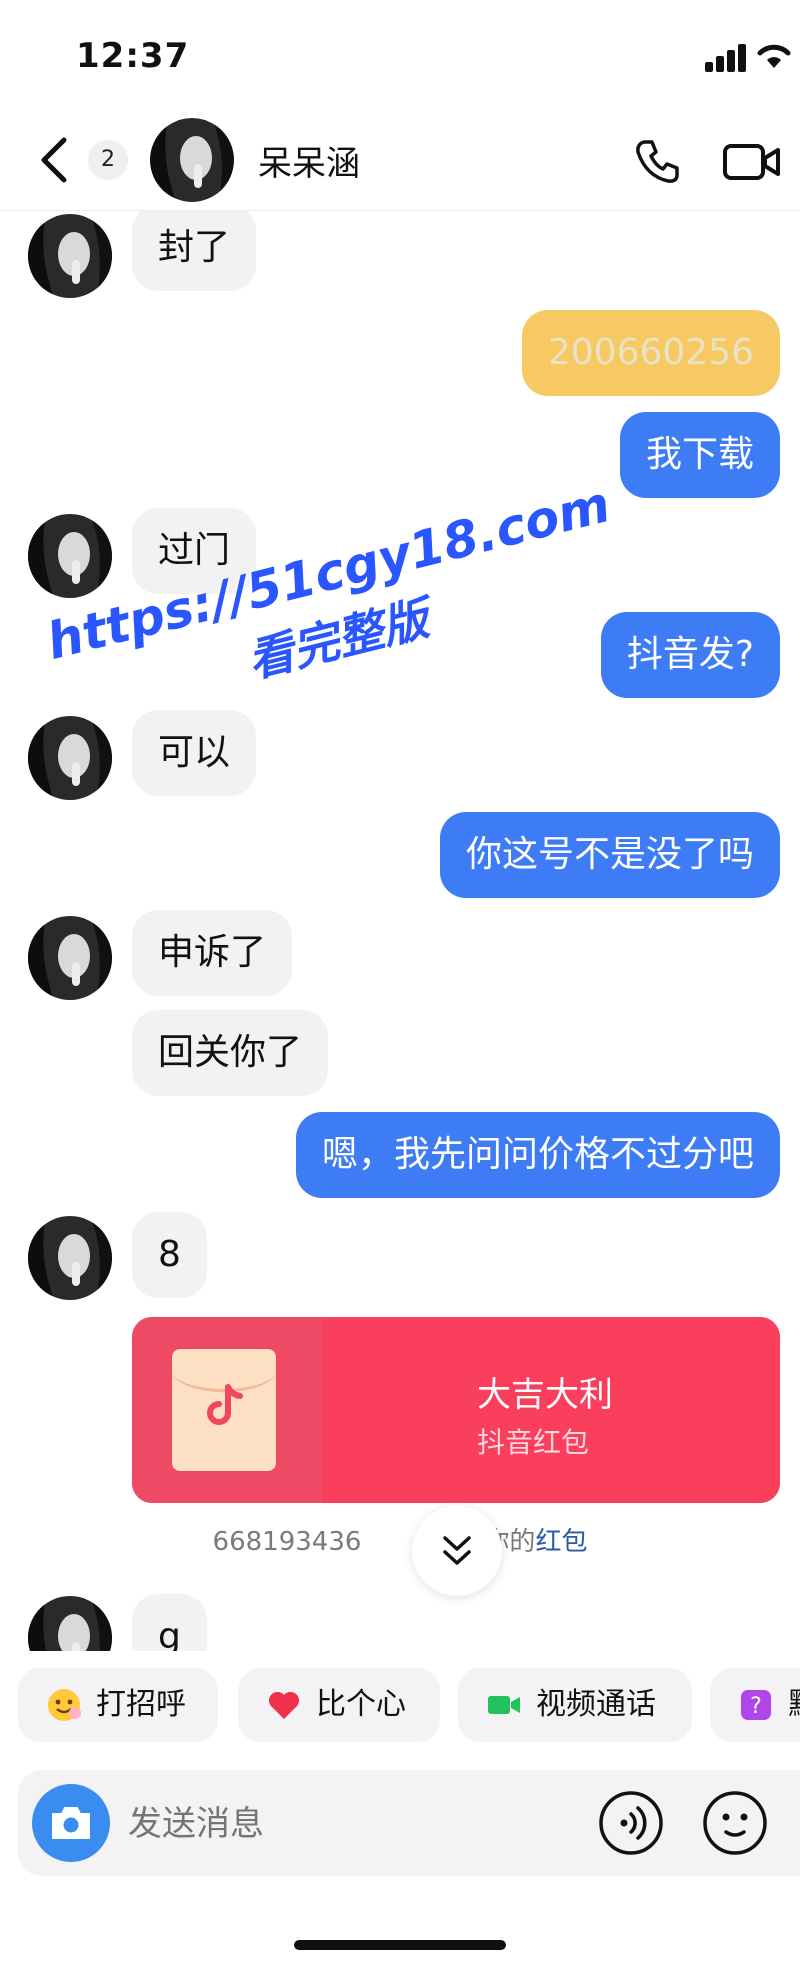 This screenshot has height=1964, width=800. What do you see at coordinates (338, 640) in the screenshot?
I see `watermark-caption: 看完整版` at bounding box center [338, 640].